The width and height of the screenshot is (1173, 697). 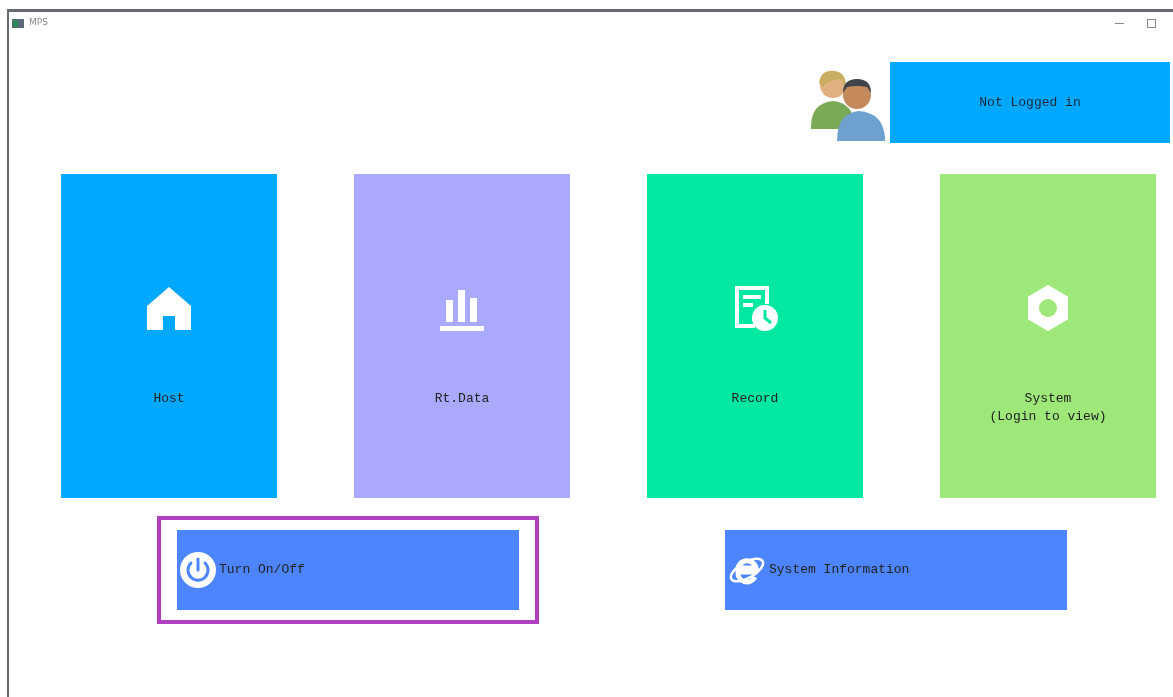 What do you see at coordinates (38, 23) in the screenshot?
I see `window-title: MPS` at bounding box center [38, 23].